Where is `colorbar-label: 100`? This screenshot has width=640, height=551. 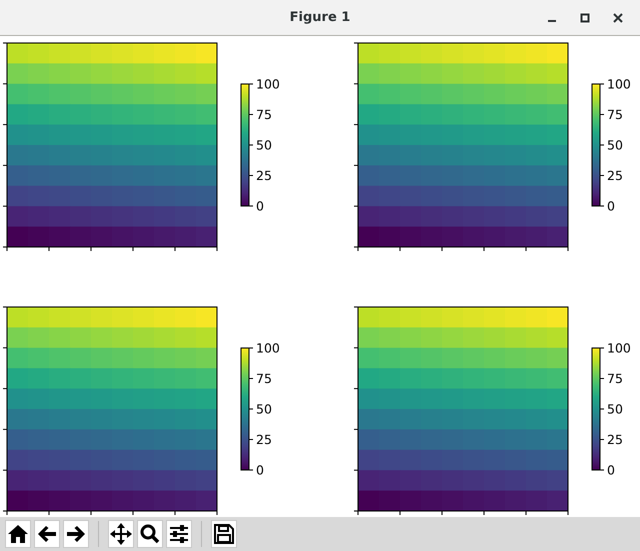
colorbar-label: 100 is located at coordinates (619, 84).